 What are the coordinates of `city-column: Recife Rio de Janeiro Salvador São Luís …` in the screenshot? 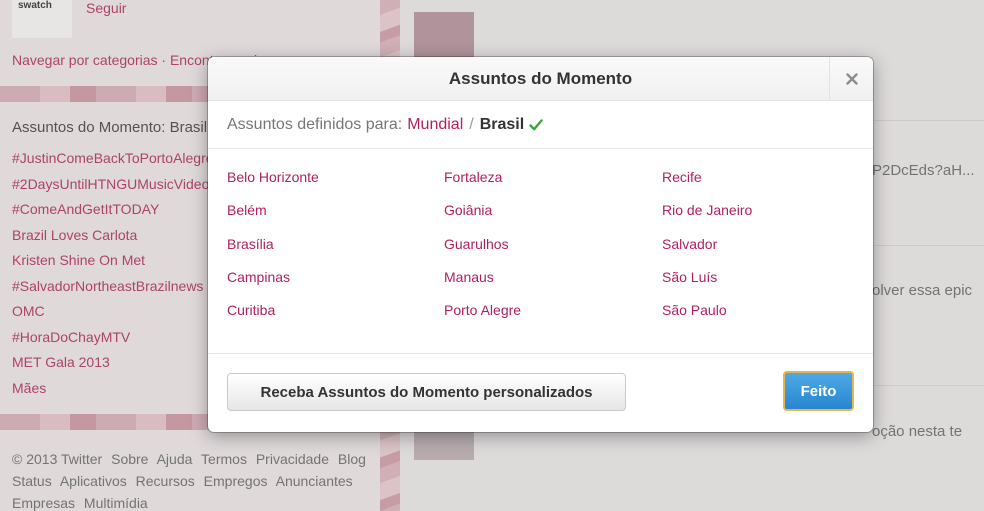 It's located at (707, 252).